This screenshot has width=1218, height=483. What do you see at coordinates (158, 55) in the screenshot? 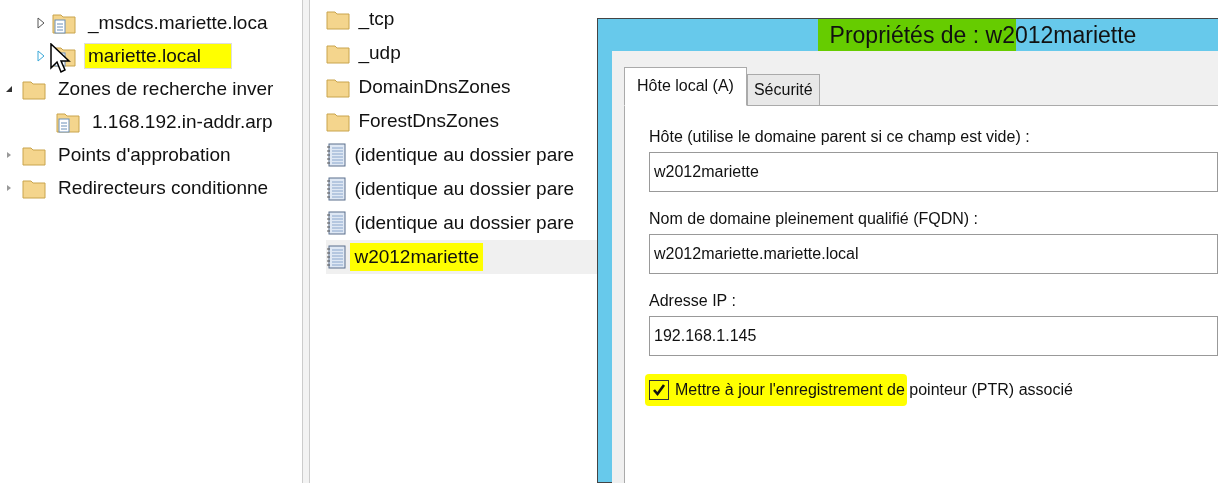
I see `tree-item: mariette.local` at bounding box center [158, 55].